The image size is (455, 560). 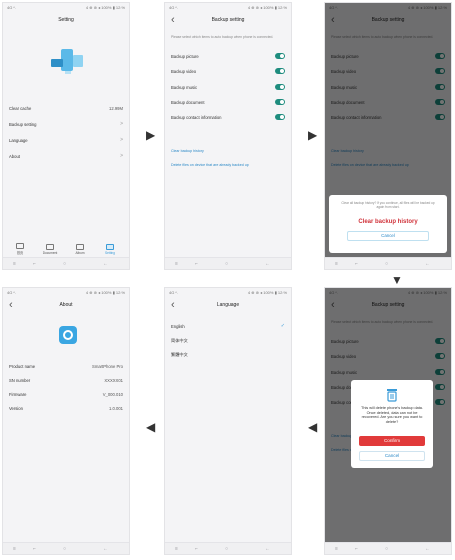 What do you see at coordinates (228, 342) in the screenshot?
I see `language-option: 简体中文` at bounding box center [228, 342].